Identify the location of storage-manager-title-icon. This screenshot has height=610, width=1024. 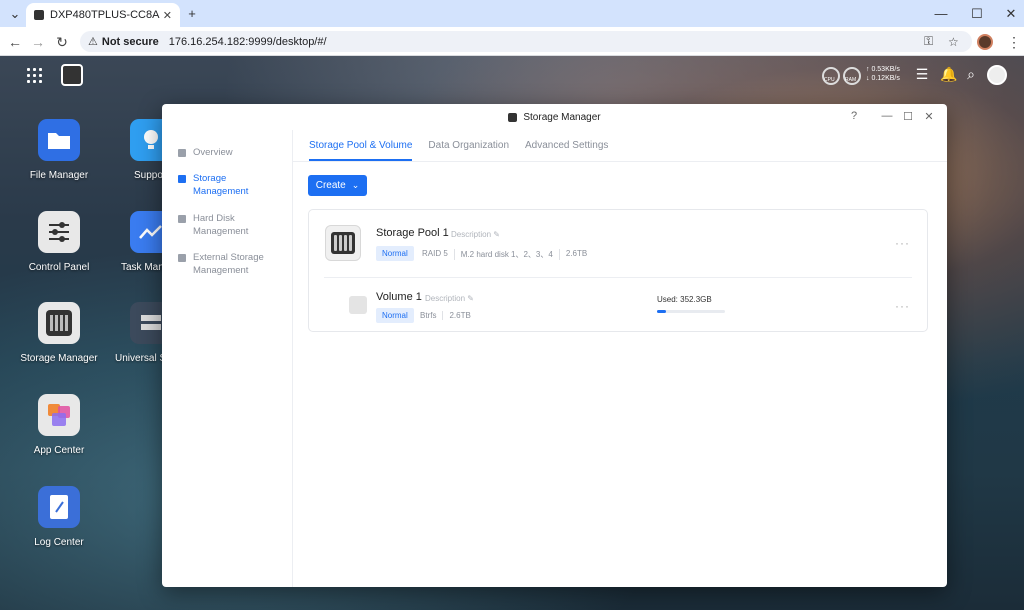
(513, 117).